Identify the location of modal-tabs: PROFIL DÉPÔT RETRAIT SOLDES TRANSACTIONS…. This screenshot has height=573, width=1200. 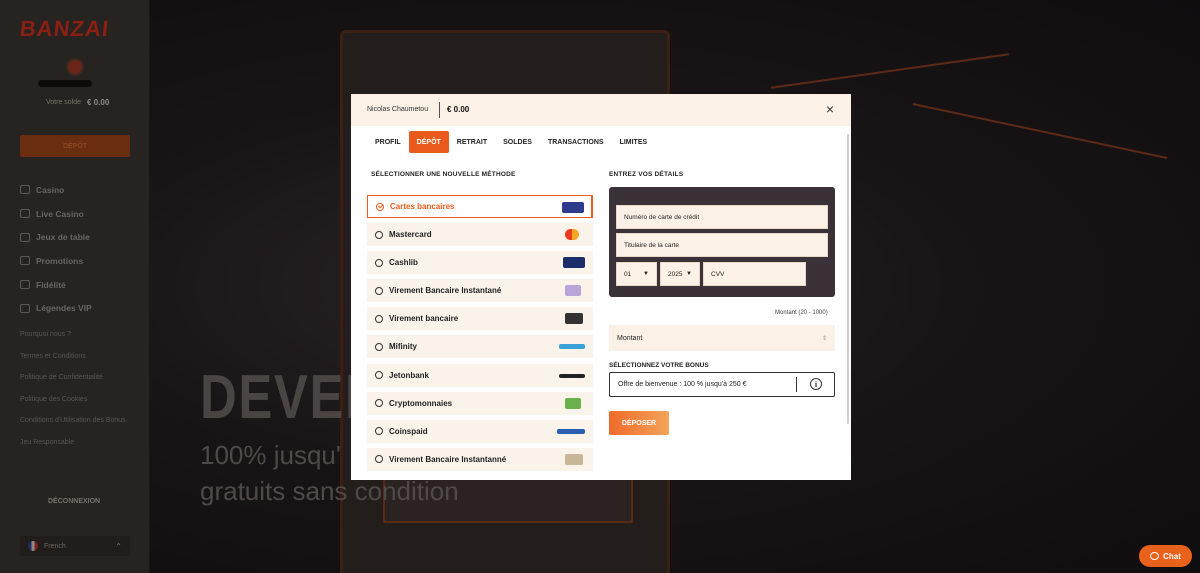
(511, 142).